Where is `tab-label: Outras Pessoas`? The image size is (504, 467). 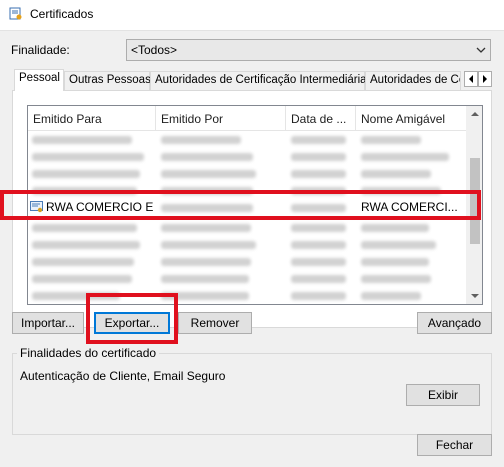
tab-label: Outras Pessoas is located at coordinates (110, 80).